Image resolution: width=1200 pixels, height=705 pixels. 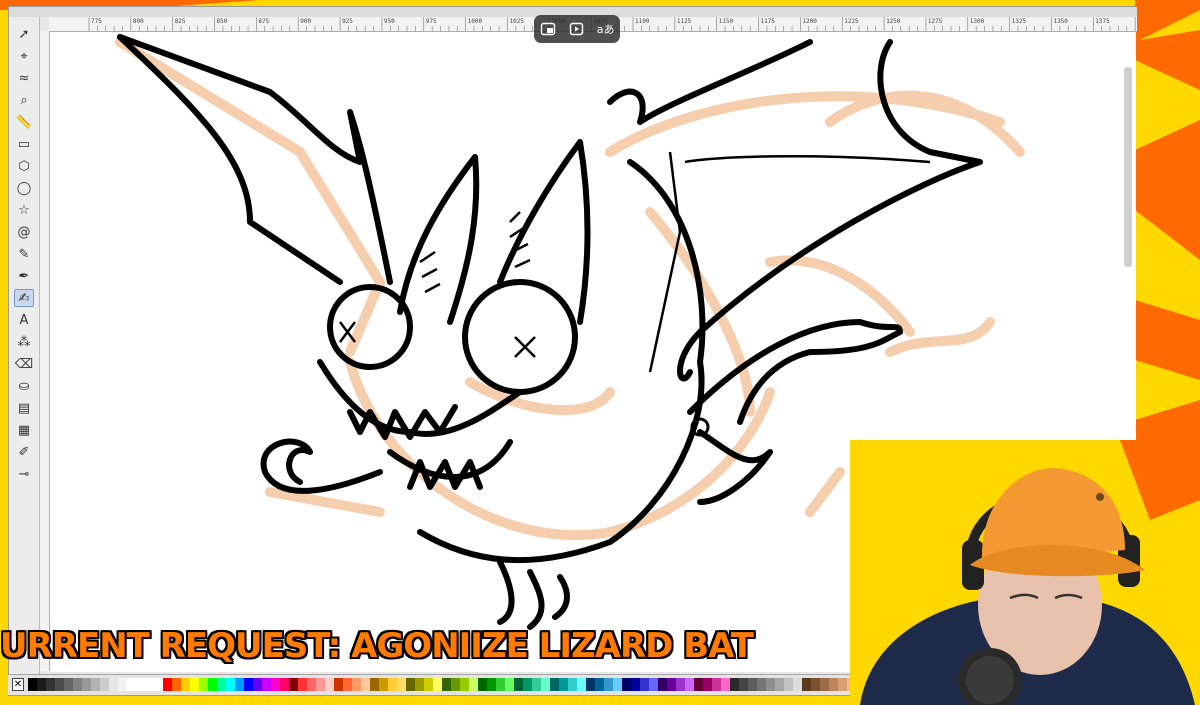 I want to click on node-tool-icon: ⌖, so click(x=24, y=56).